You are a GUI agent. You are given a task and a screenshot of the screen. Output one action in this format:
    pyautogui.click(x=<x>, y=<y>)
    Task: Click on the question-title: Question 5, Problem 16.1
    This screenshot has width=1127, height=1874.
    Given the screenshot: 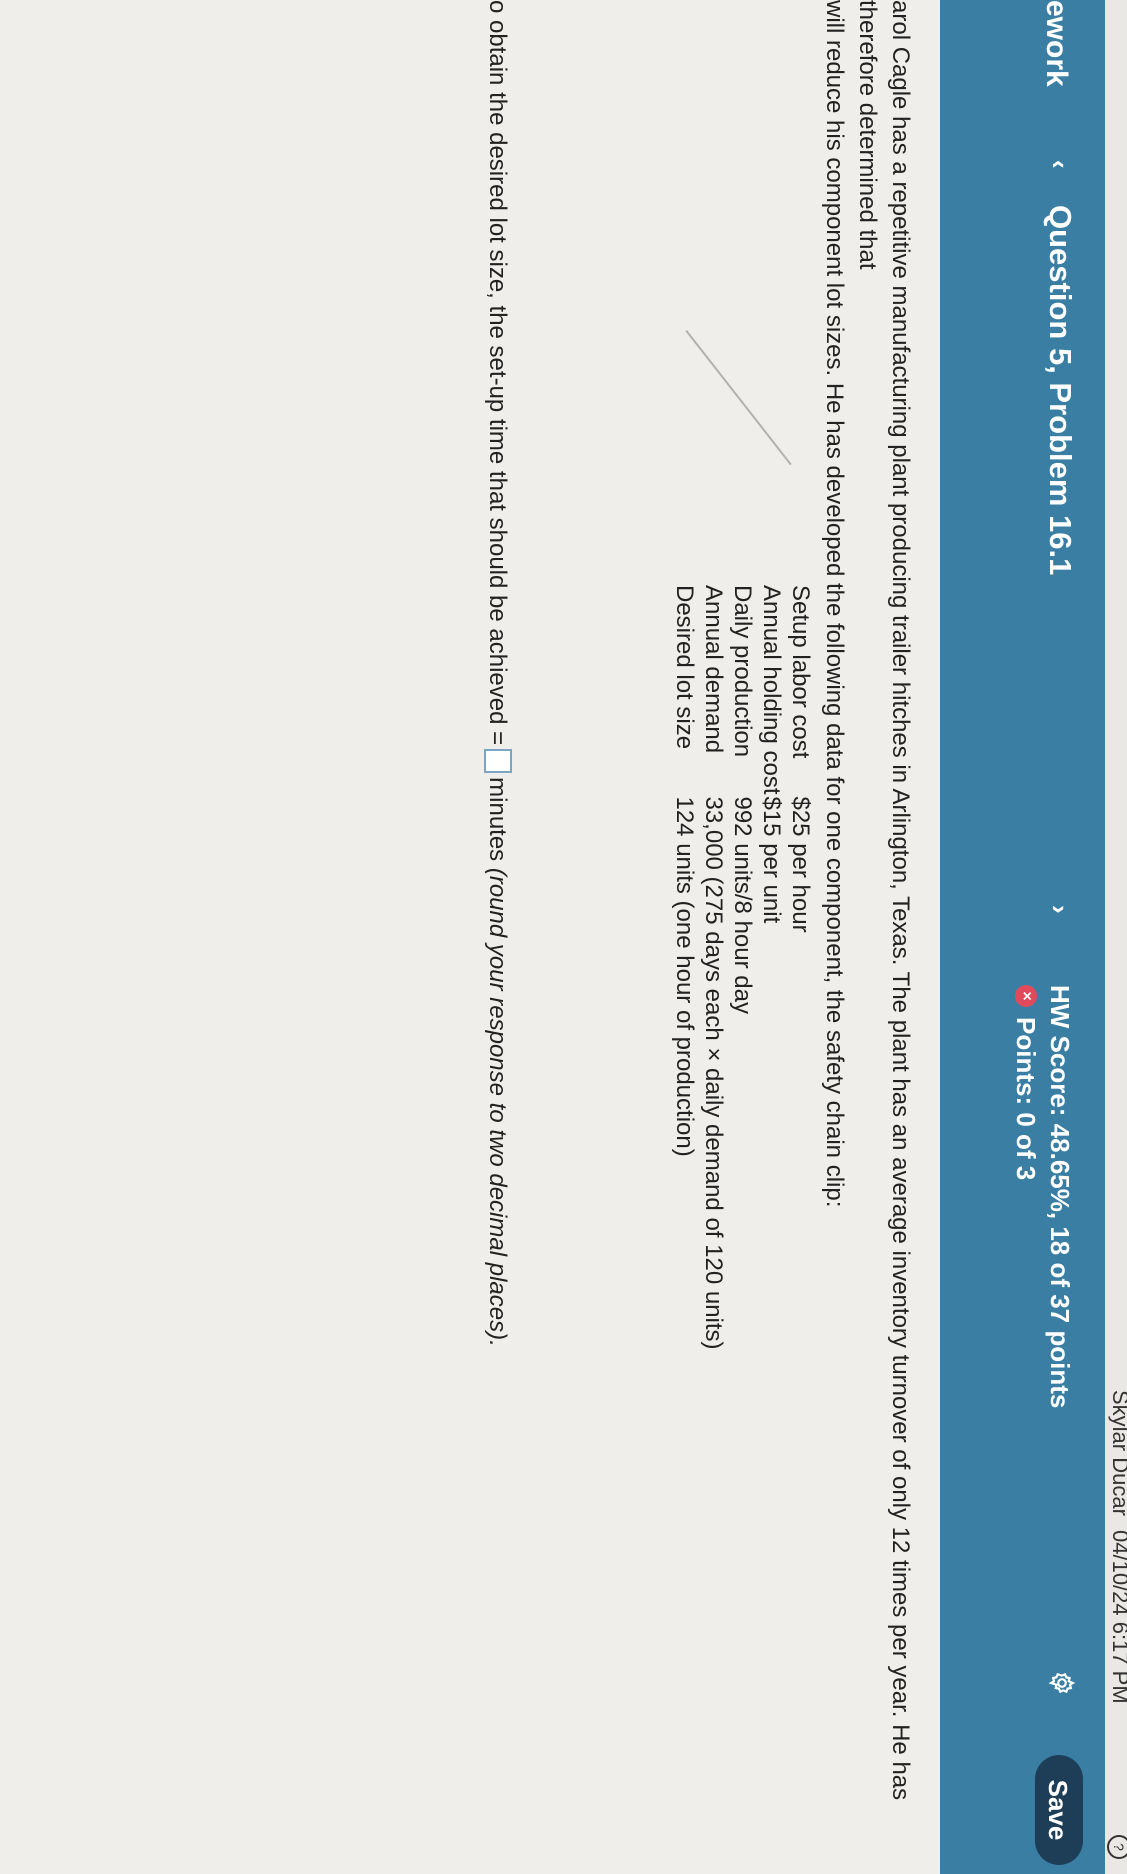 What is the action you would take?
    pyautogui.click(x=1060, y=390)
    